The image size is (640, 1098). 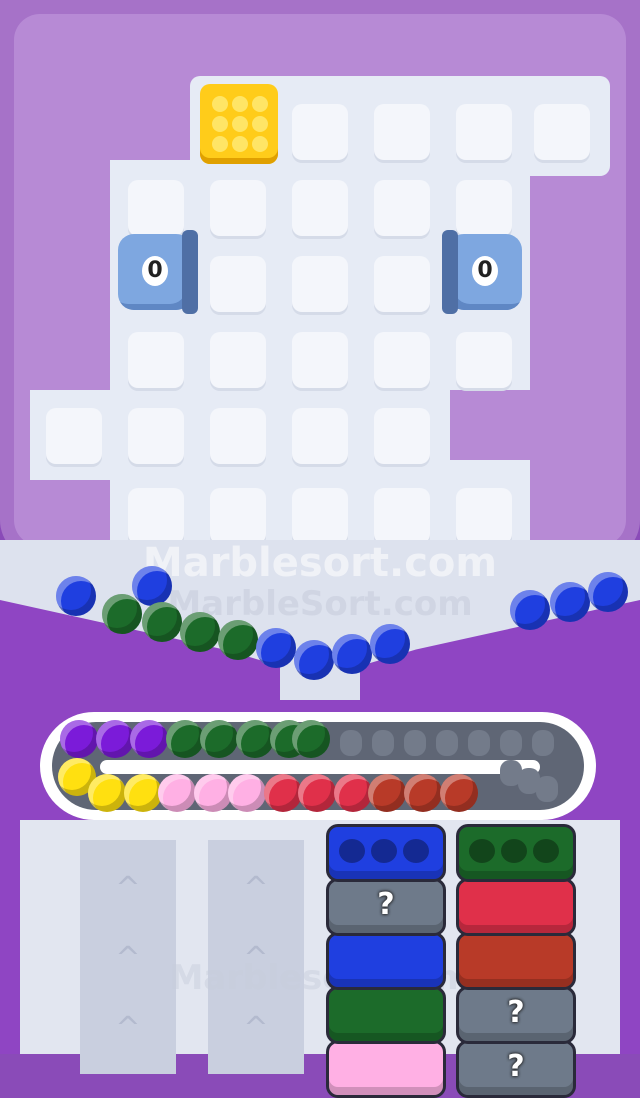 I want to click on green-closed-box, so click(x=386, y=1015).